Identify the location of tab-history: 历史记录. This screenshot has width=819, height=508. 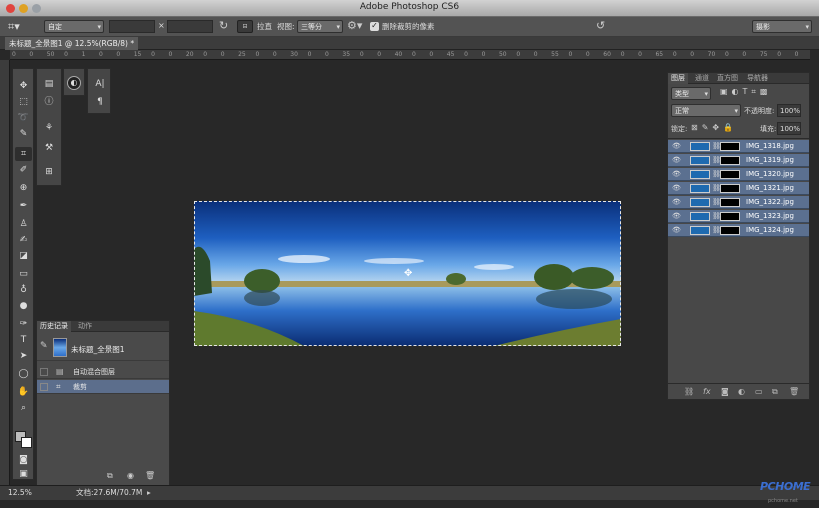
(54, 326).